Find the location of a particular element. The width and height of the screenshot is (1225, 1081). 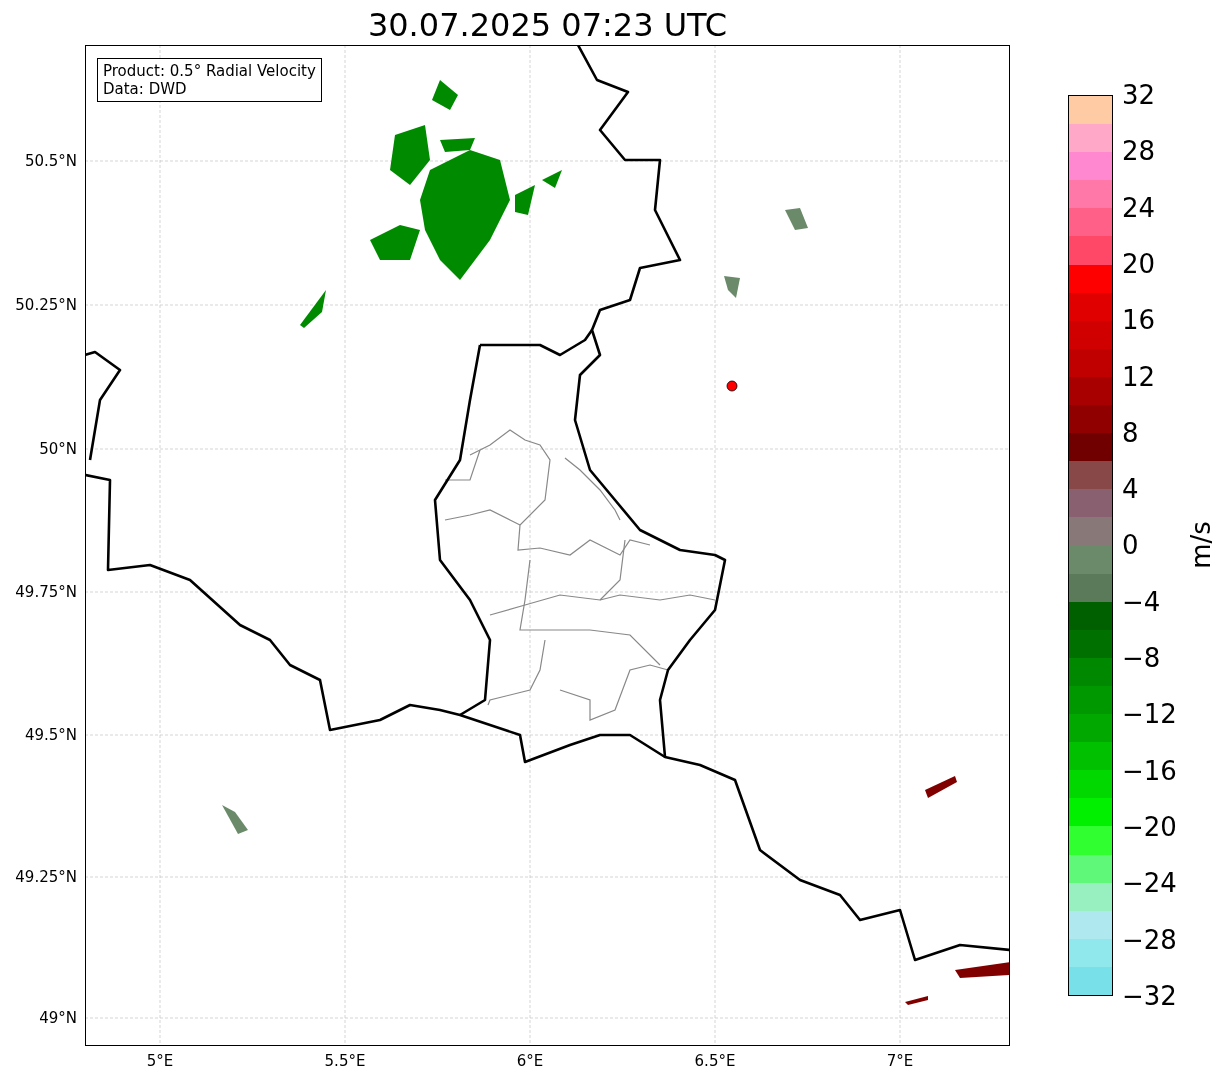

colorbar-tick-label: −24 is located at coordinates (1149, 883).